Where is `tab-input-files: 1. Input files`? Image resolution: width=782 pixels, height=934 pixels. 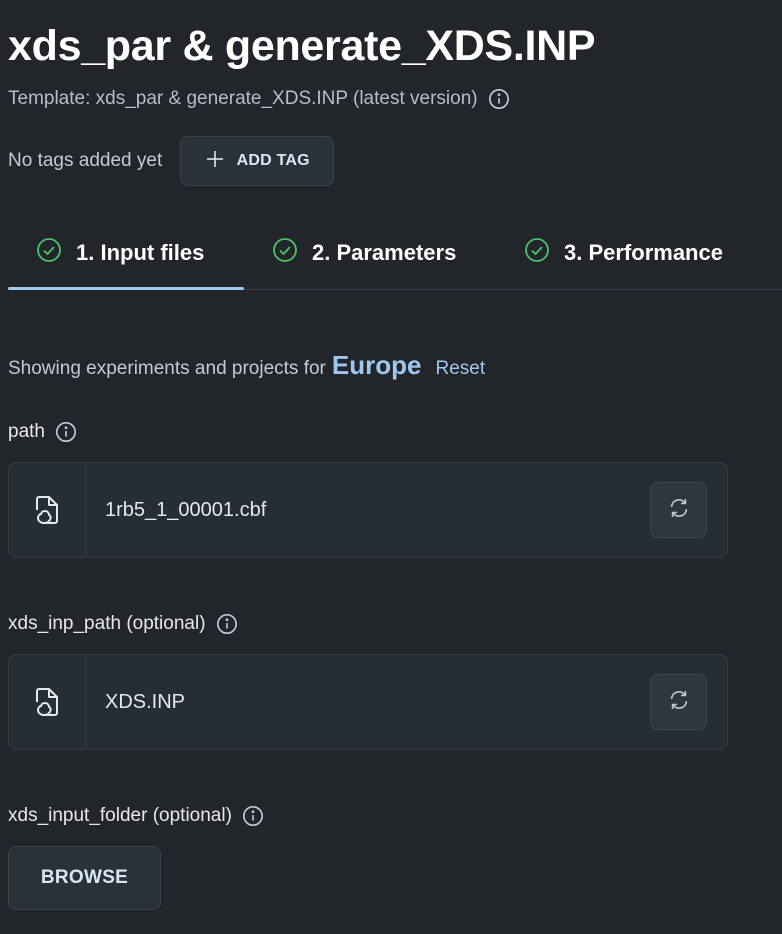 tab-input-files: 1. Input files is located at coordinates (120, 253).